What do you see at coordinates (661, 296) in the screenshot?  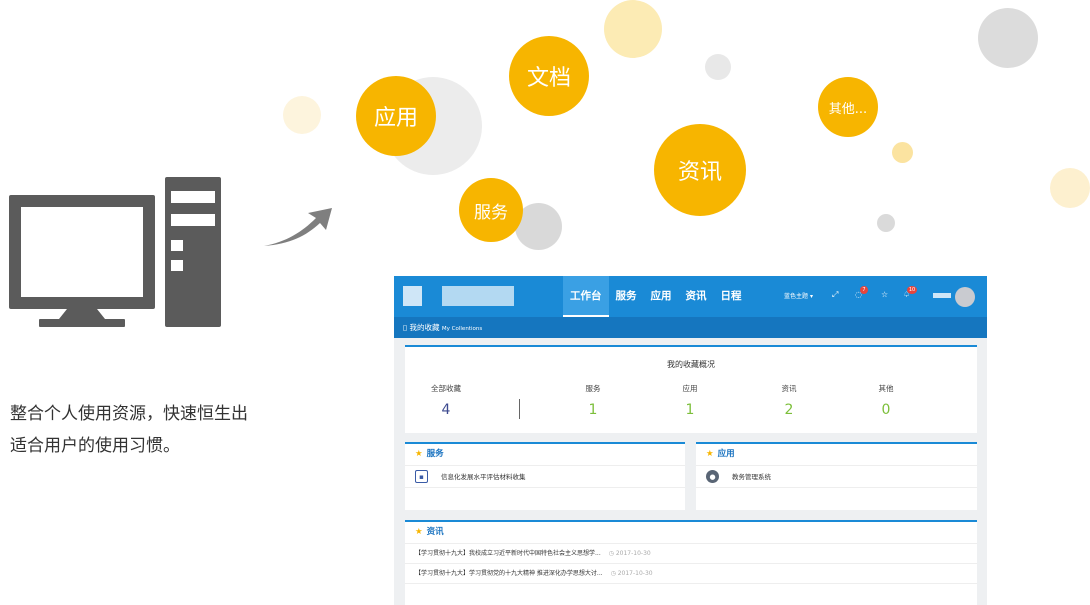 I see `nav-item-app: 应用` at bounding box center [661, 296].